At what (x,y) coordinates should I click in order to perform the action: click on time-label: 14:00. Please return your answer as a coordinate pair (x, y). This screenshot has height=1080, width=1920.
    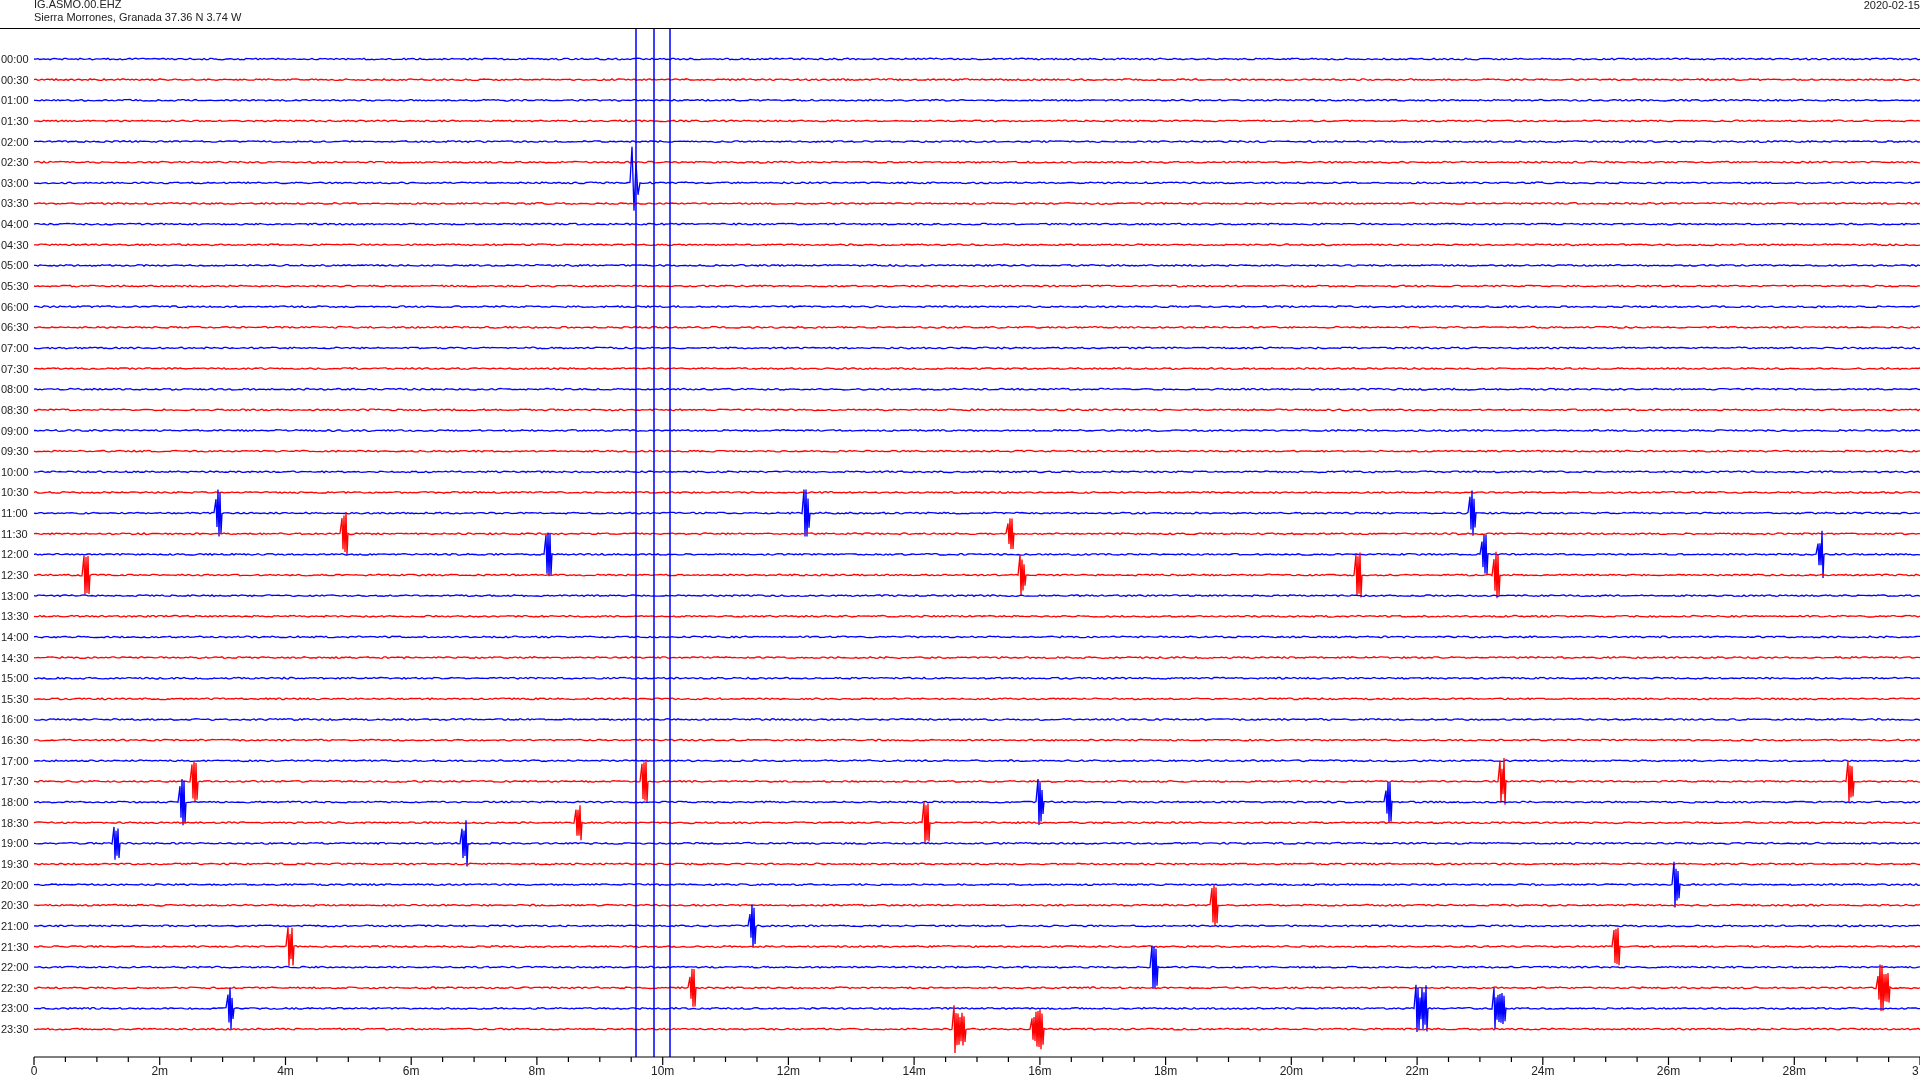
    Looking at the image, I should click on (15, 636).